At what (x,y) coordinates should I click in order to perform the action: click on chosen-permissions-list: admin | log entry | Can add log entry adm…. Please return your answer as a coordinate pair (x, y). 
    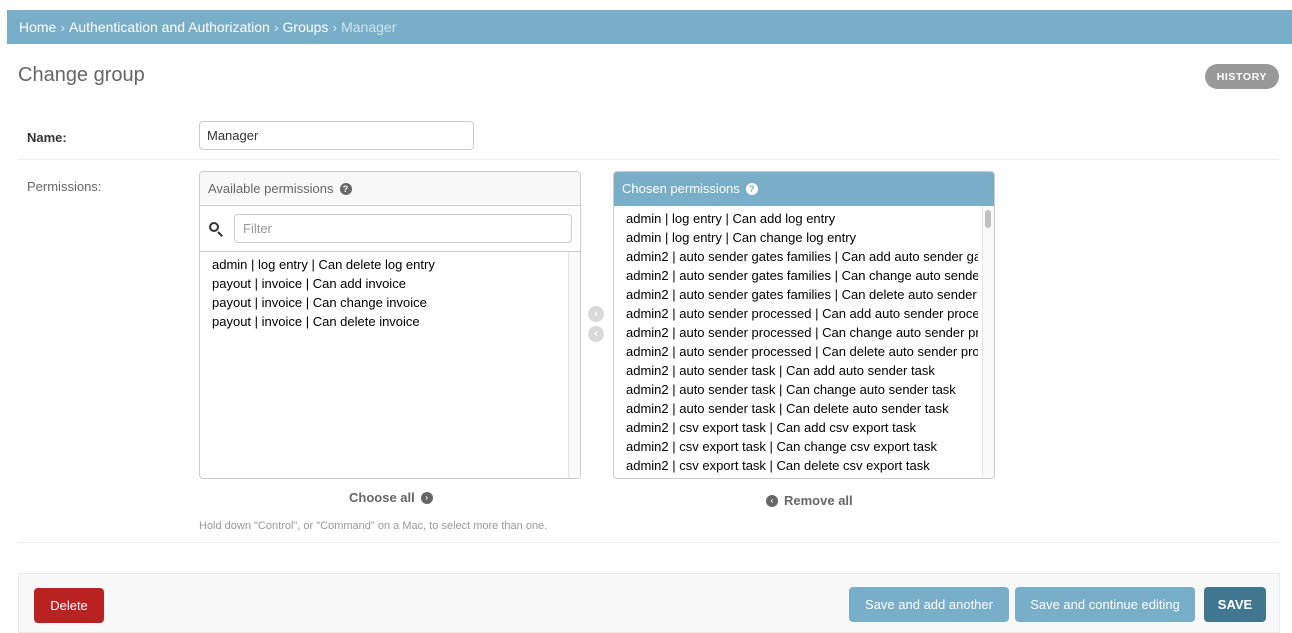
    Looking at the image, I should click on (804, 342).